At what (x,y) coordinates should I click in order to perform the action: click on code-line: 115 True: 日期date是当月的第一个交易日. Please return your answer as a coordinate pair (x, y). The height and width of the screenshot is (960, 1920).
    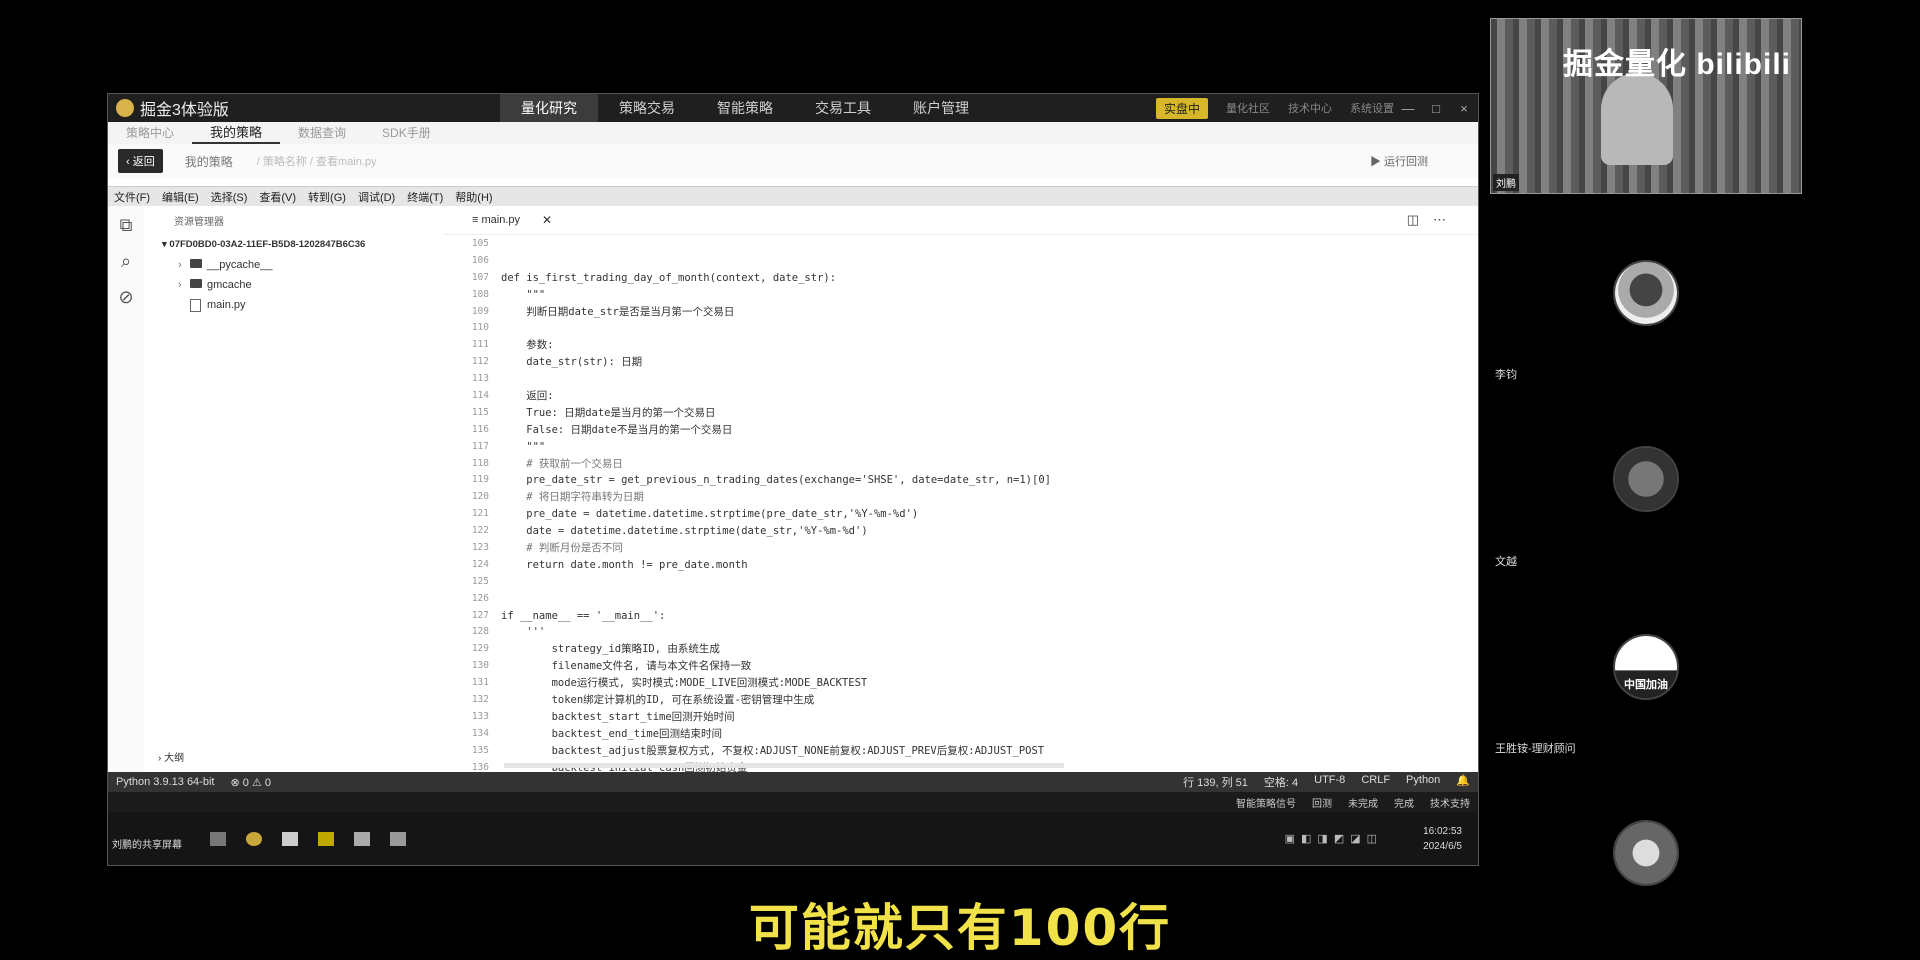
    Looking at the image, I should click on (924, 413).